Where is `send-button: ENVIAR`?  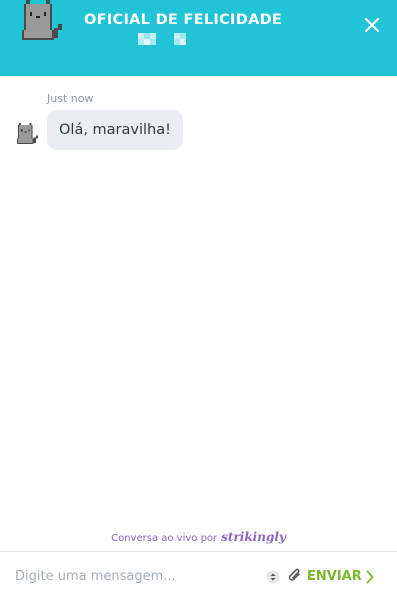
send-button: ENVIAR is located at coordinates (340, 577).